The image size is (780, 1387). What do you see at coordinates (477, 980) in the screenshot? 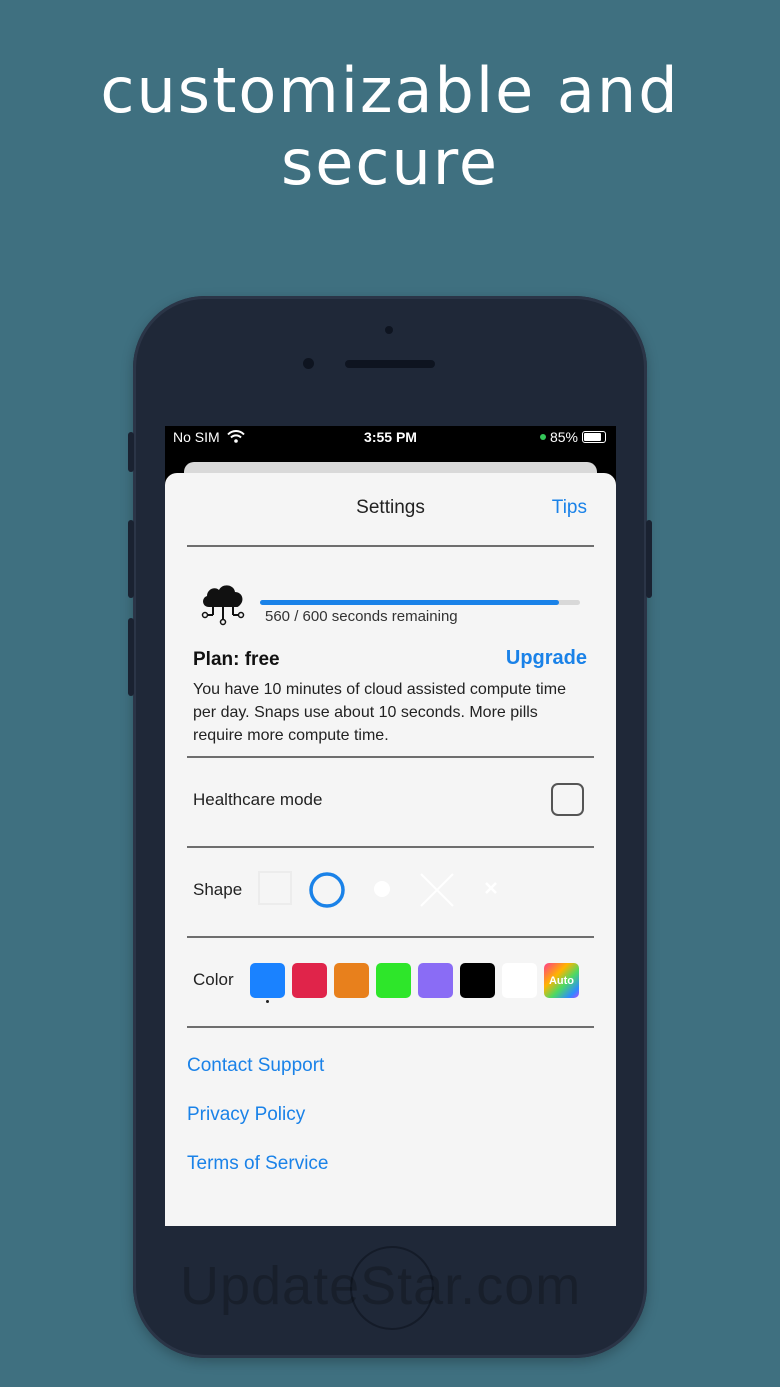
I see `color-swatch-black` at bounding box center [477, 980].